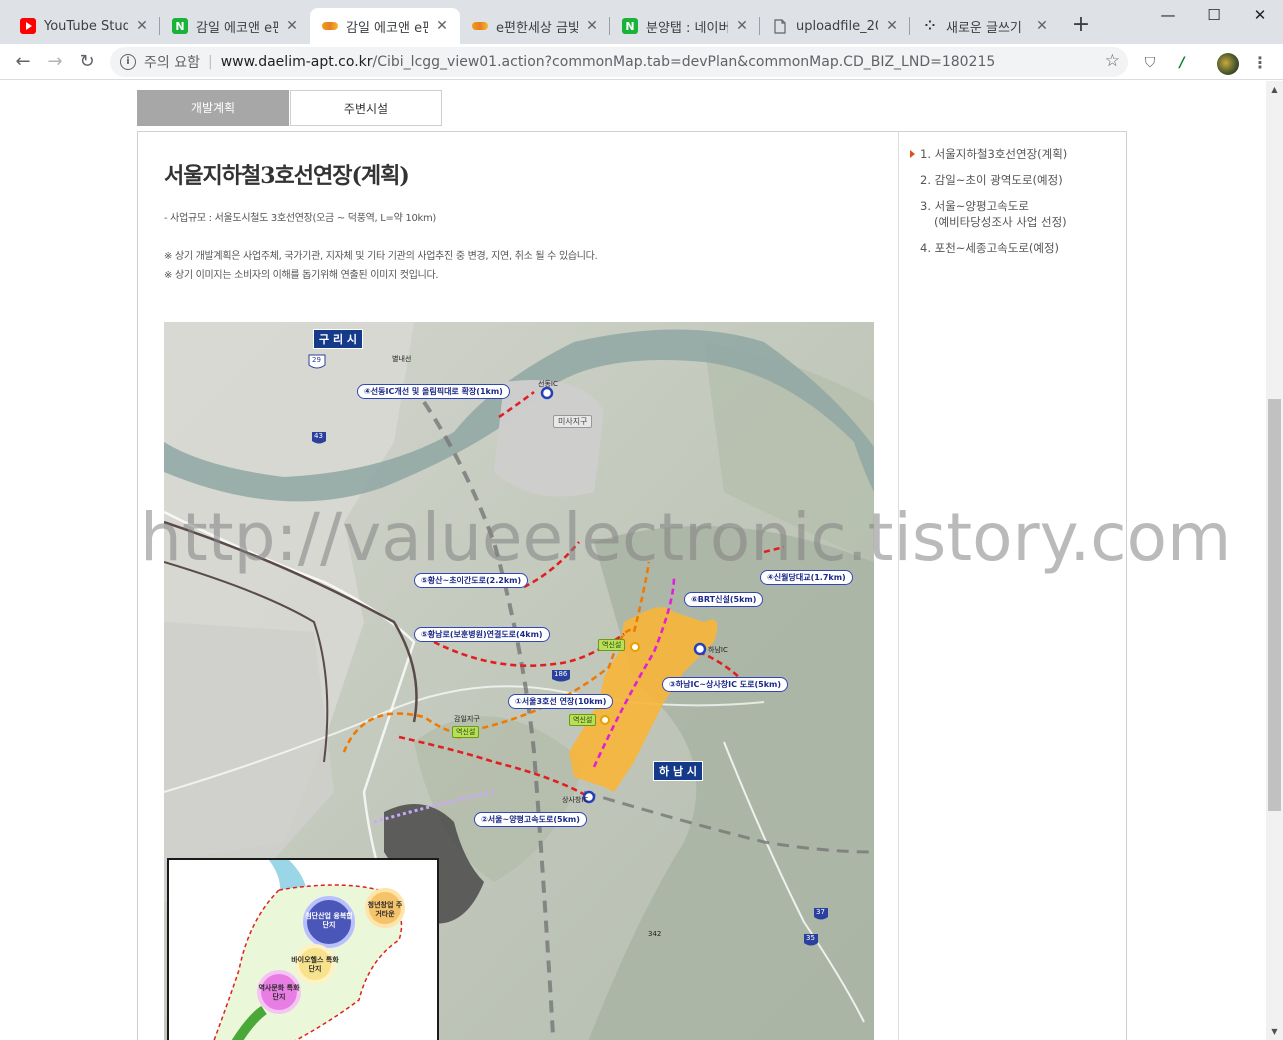 This screenshot has height=1040, width=1283. Describe the element at coordinates (530, 819) in the screenshot. I see `project-label: ②서울~양평고속도로(5km)` at that location.